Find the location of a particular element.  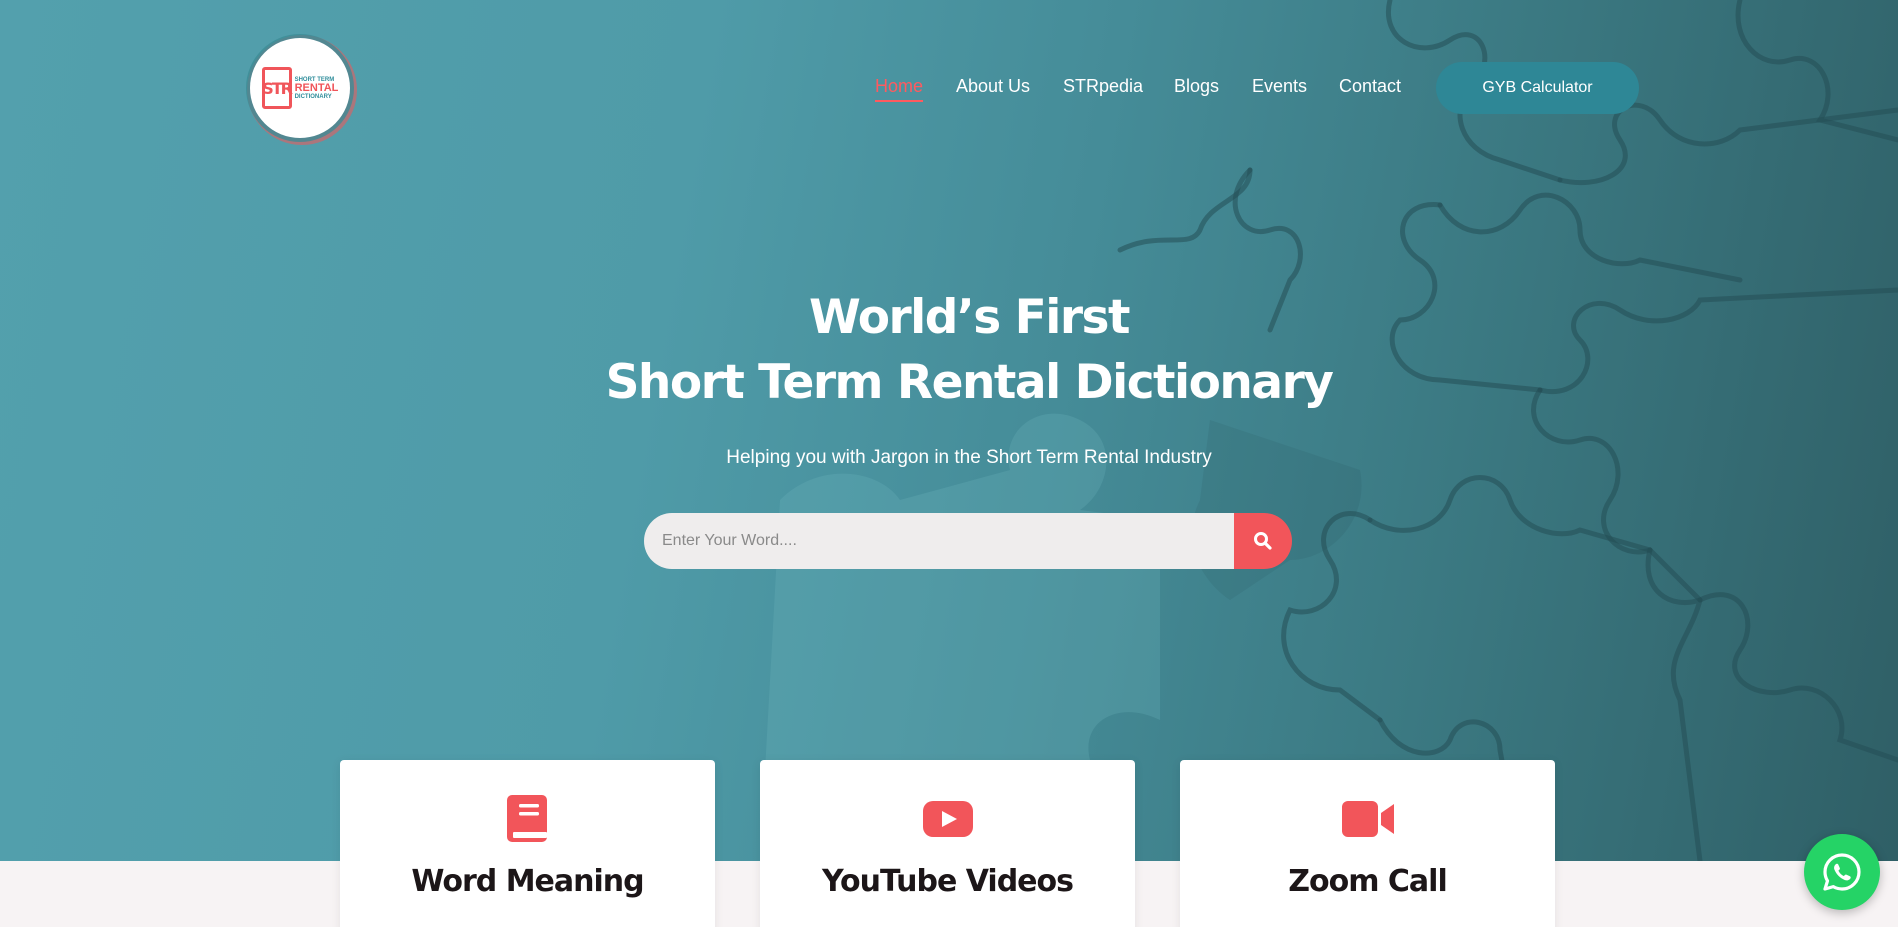

card-word-meaning: Word Meaning is located at coordinates (527, 843).